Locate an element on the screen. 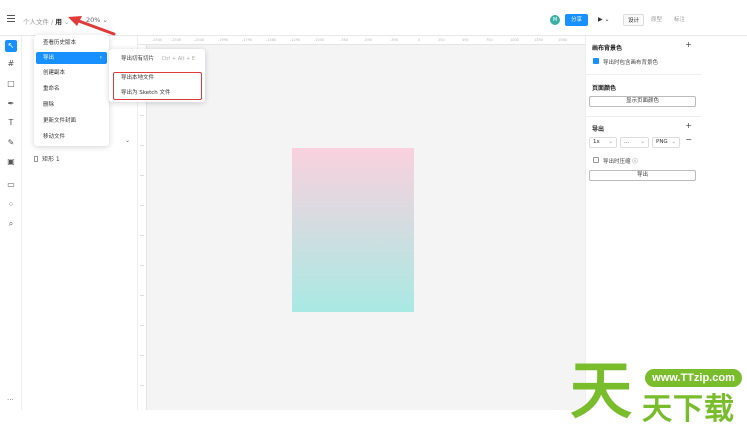 The height and width of the screenshot is (435, 747). tab-prototype: 原型 is located at coordinates (656, 20).